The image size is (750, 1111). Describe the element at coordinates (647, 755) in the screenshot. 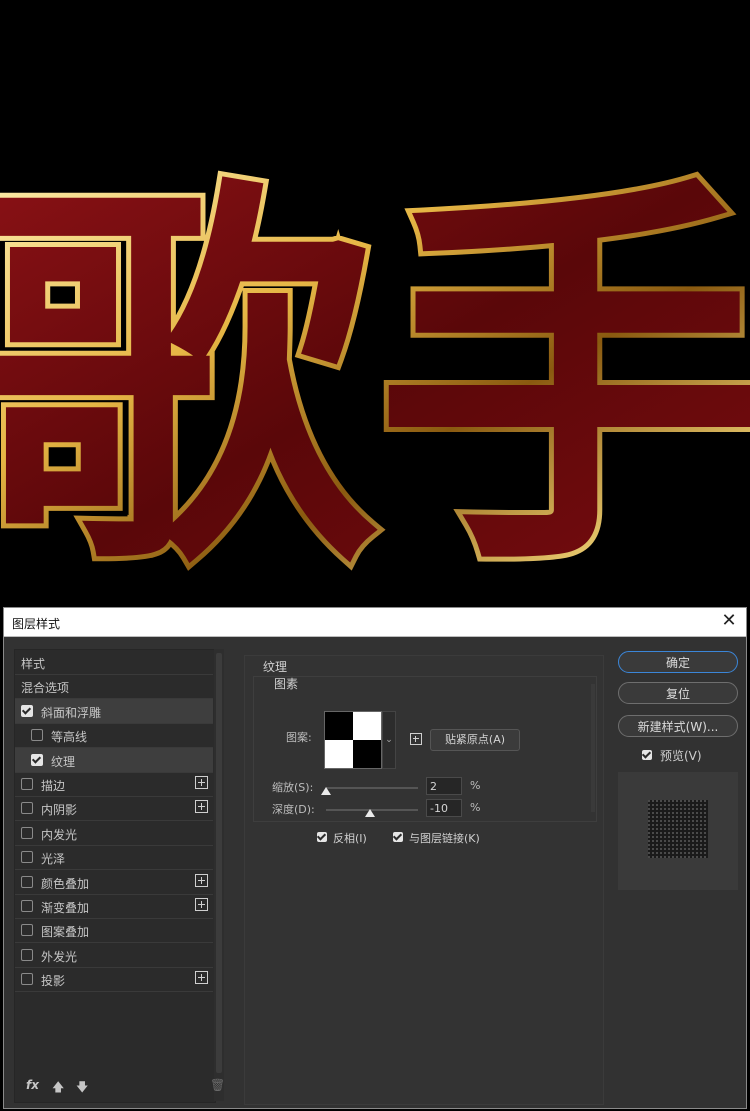

I see `preview-checkbox` at that location.